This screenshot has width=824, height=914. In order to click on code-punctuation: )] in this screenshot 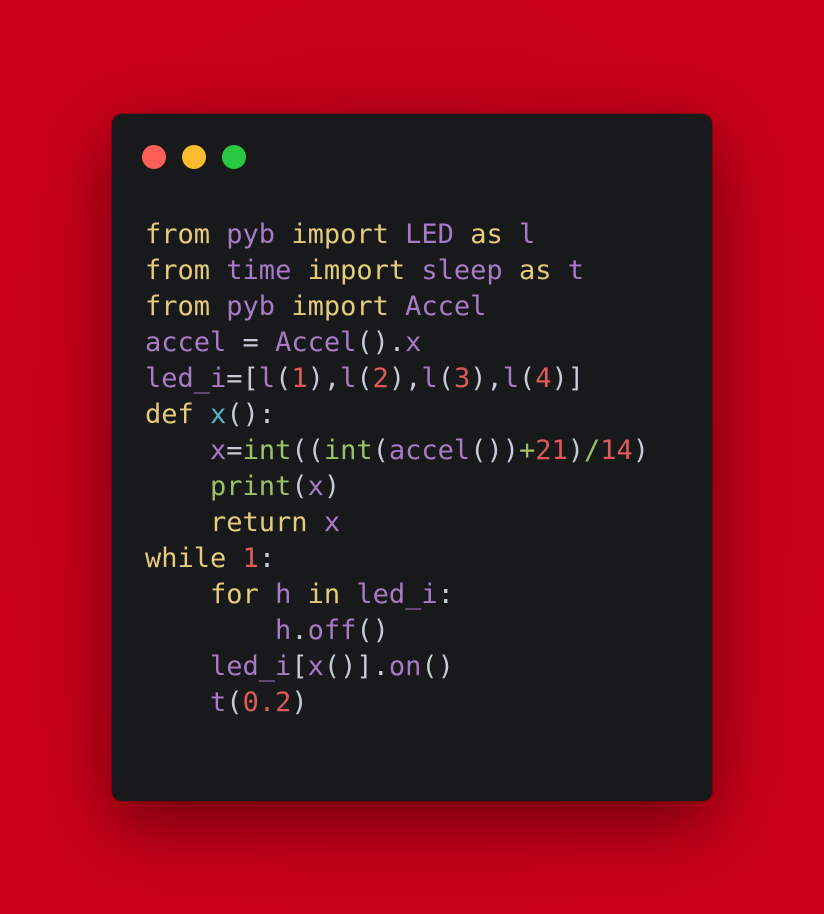, I will do `click(568, 378)`.